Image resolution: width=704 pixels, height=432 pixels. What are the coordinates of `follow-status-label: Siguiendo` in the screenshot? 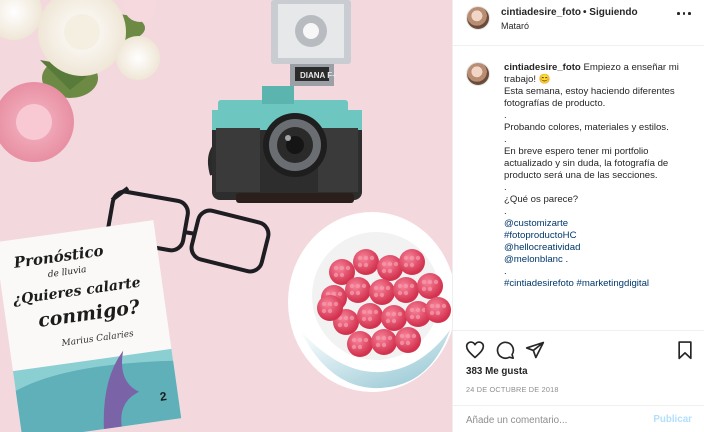 It's located at (613, 12).